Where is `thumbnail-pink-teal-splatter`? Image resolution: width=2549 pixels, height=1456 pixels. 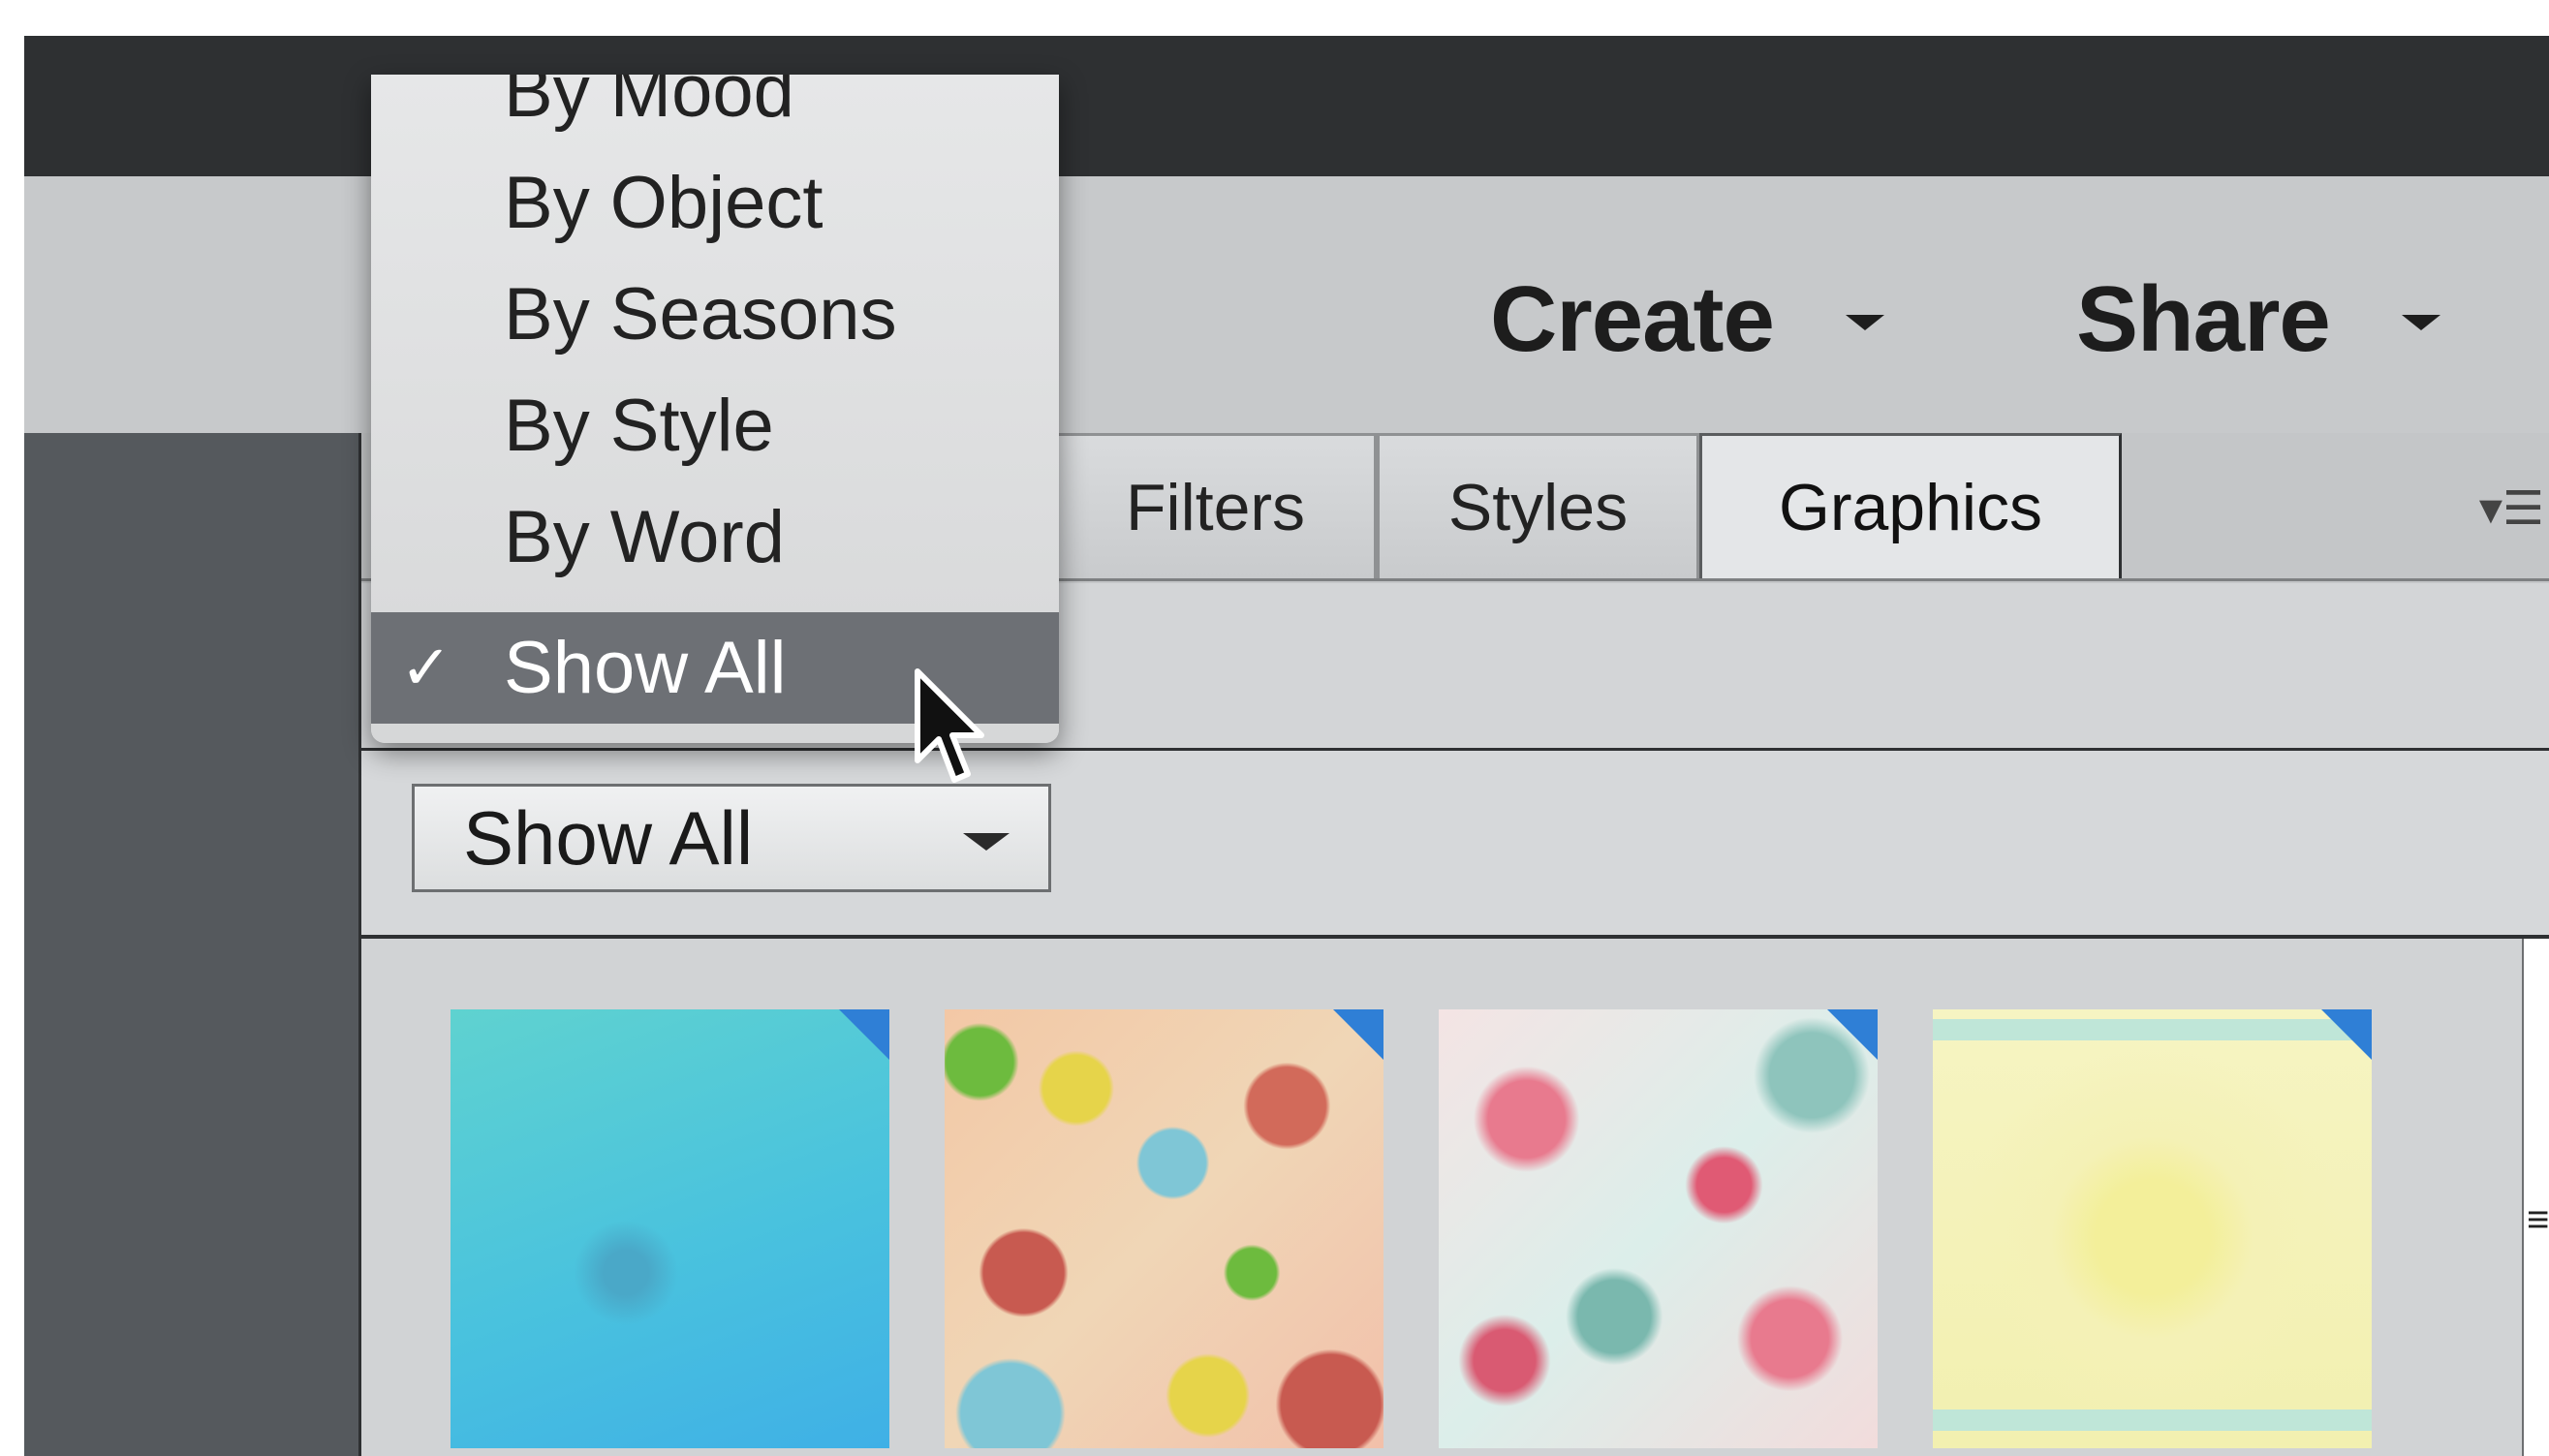
thumbnail-pink-teal-splatter is located at coordinates (1658, 1229).